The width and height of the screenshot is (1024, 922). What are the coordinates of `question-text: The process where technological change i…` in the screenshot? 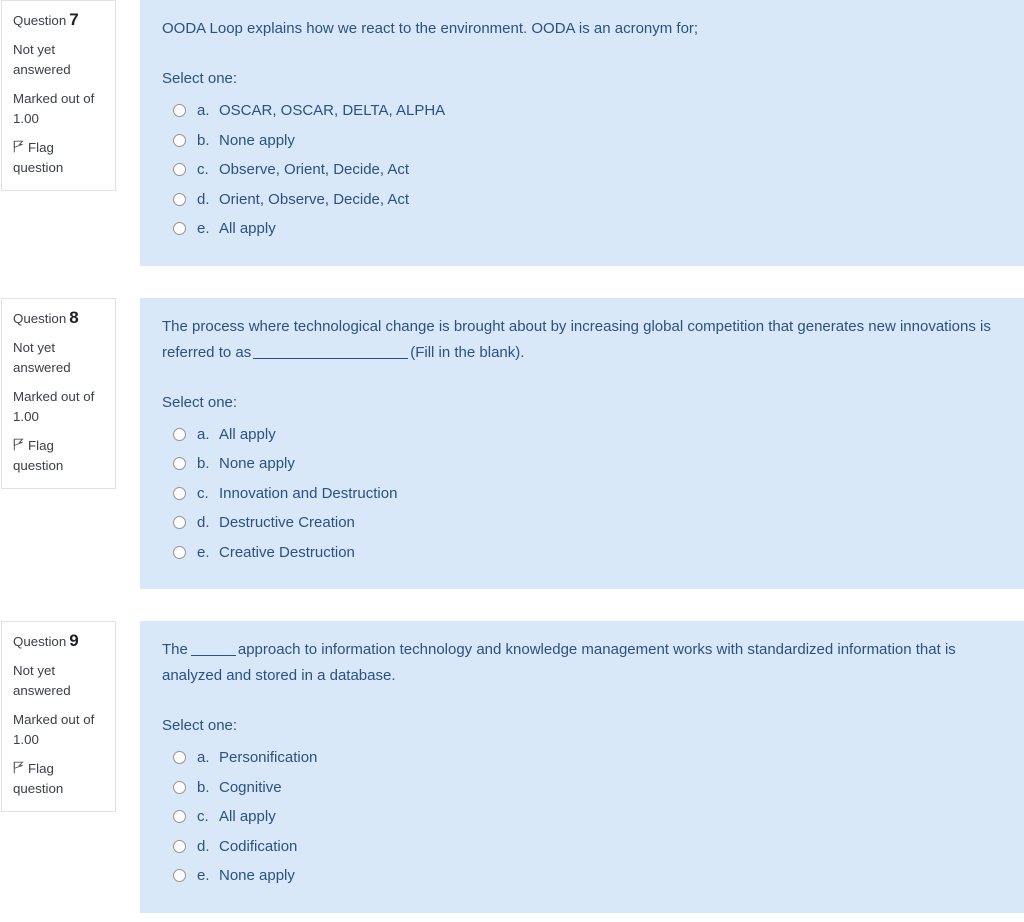 It's located at (583, 340).